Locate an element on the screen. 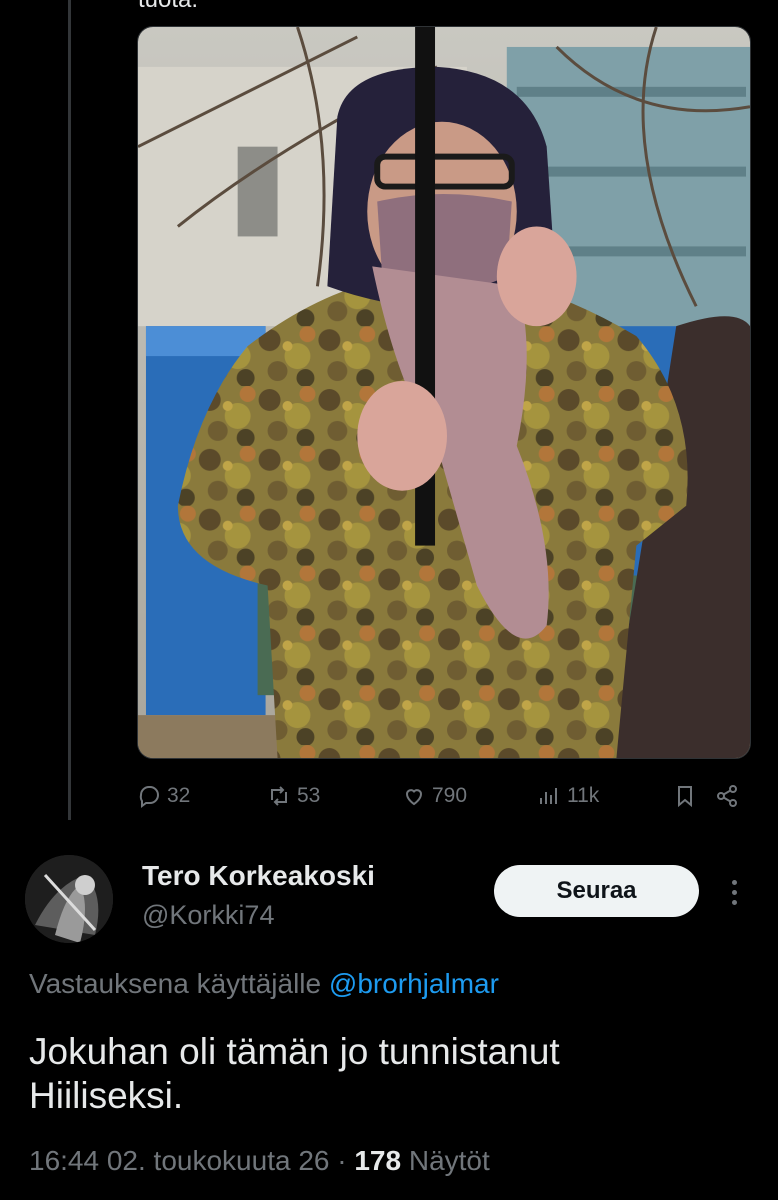  reply-prefix: Vastauksena käyttäjälle is located at coordinates (175, 983).